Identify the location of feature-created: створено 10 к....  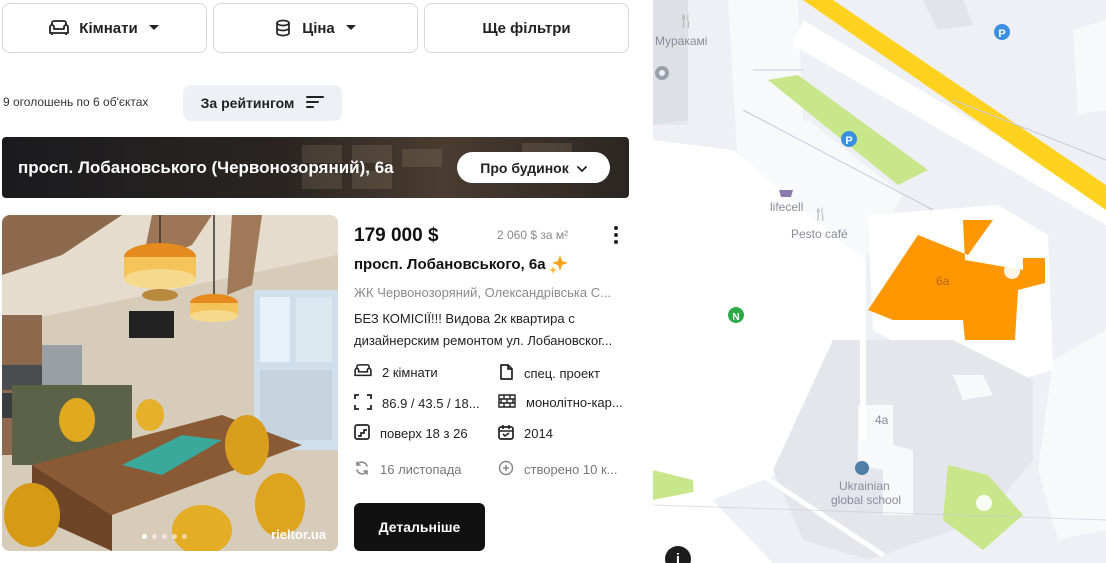
(564, 469).